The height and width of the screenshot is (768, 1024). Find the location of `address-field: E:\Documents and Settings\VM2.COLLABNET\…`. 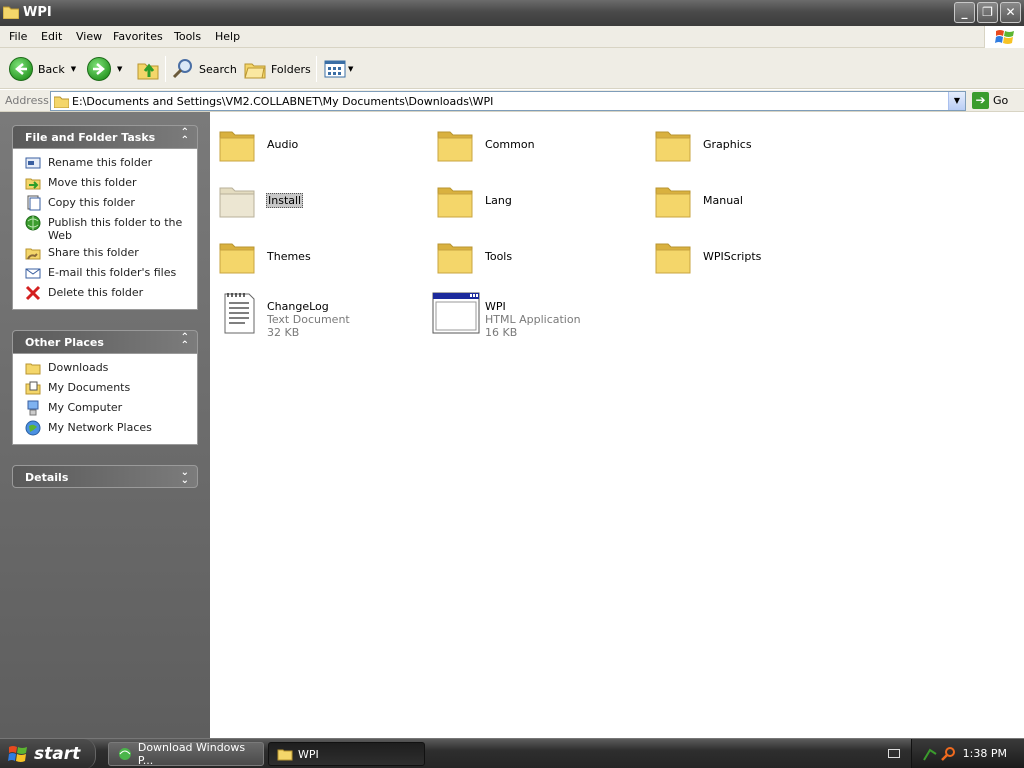

address-field: E:\Documents and Settings\VM2.COLLABNET\… is located at coordinates (508, 101).